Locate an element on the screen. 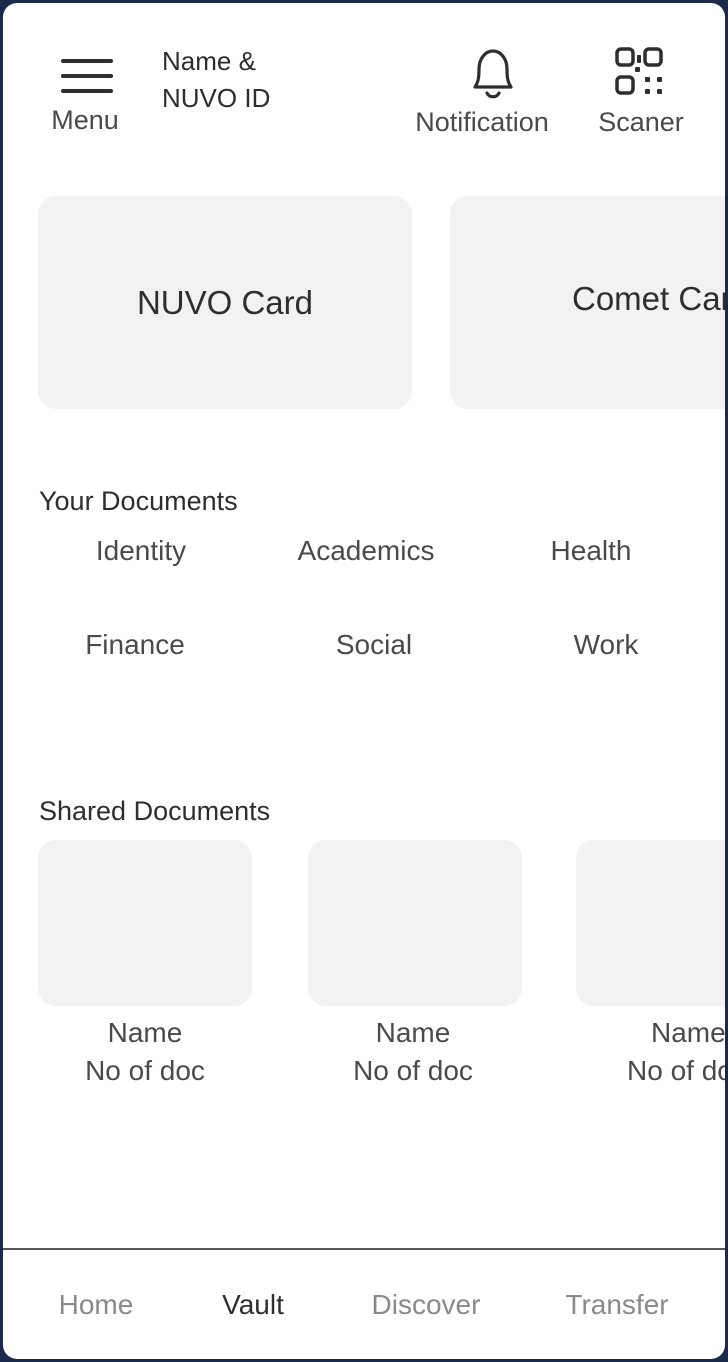 This screenshot has height=1362, width=728. nuvo-card: NUVO Card is located at coordinates (225, 302).